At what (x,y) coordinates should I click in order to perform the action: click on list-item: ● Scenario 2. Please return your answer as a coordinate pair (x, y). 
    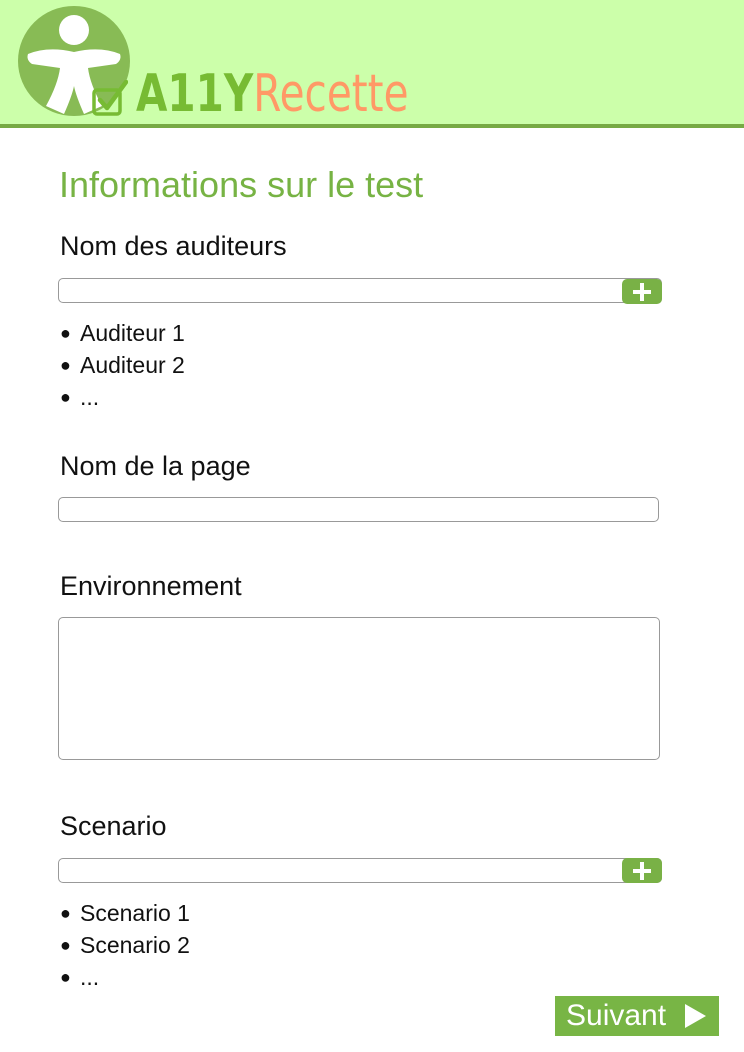
    Looking at the image, I should click on (125, 945).